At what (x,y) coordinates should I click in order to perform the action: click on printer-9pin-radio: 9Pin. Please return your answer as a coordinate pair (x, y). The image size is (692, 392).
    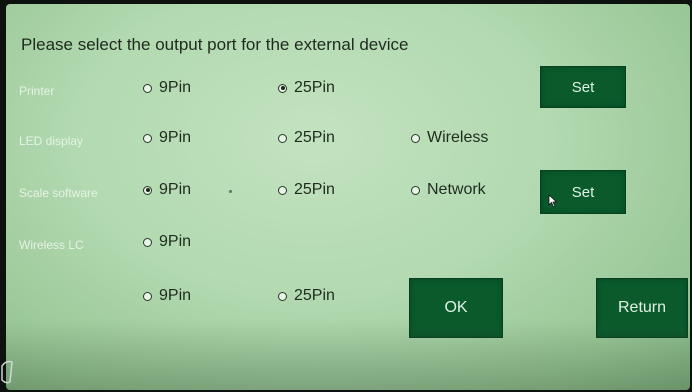
    Looking at the image, I should click on (167, 88).